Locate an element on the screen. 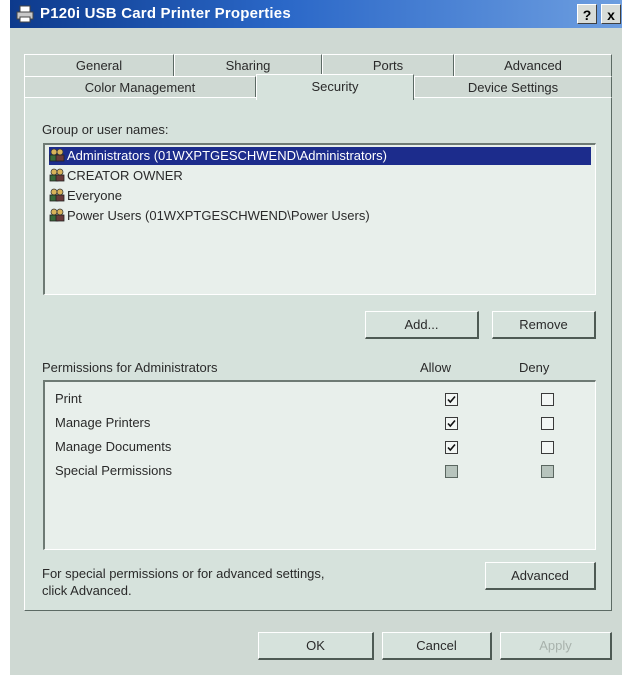 The width and height of the screenshot is (622, 675). tab-advanced: Advanced is located at coordinates (533, 65).